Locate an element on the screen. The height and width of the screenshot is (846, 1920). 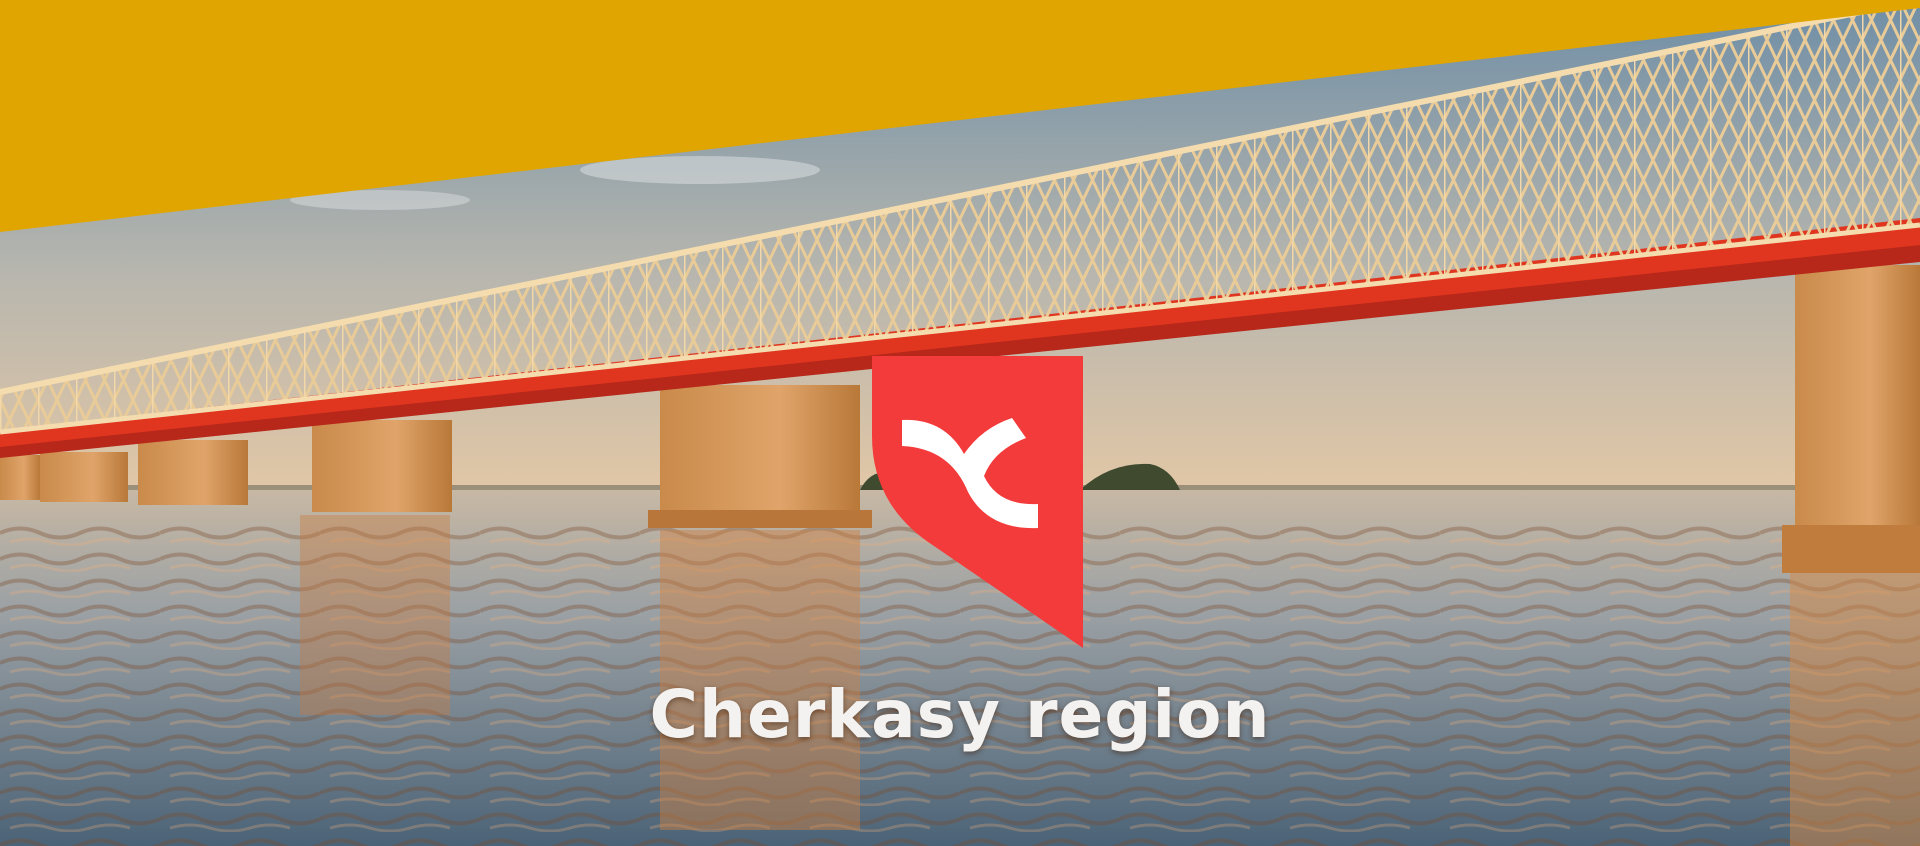
region-title: Cherkasy region is located at coordinates (960, 714).